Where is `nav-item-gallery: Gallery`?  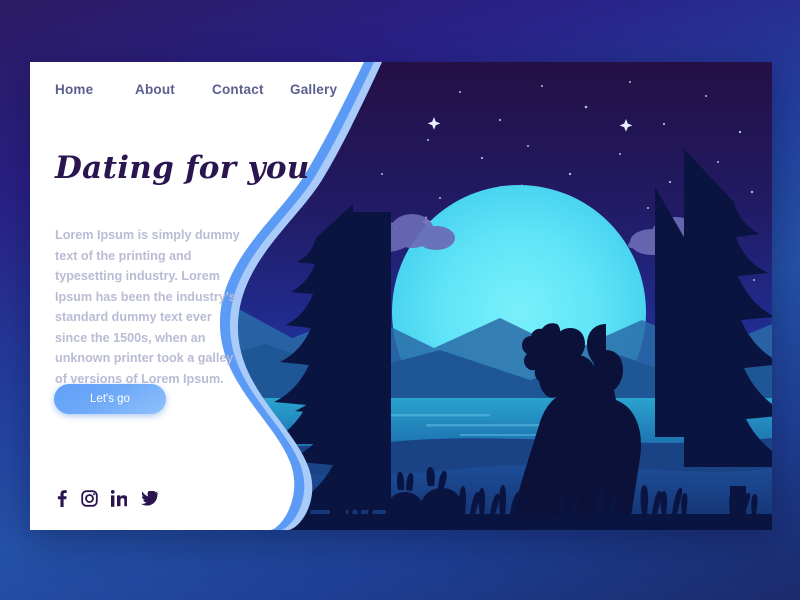 nav-item-gallery: Gallery is located at coordinates (325, 89).